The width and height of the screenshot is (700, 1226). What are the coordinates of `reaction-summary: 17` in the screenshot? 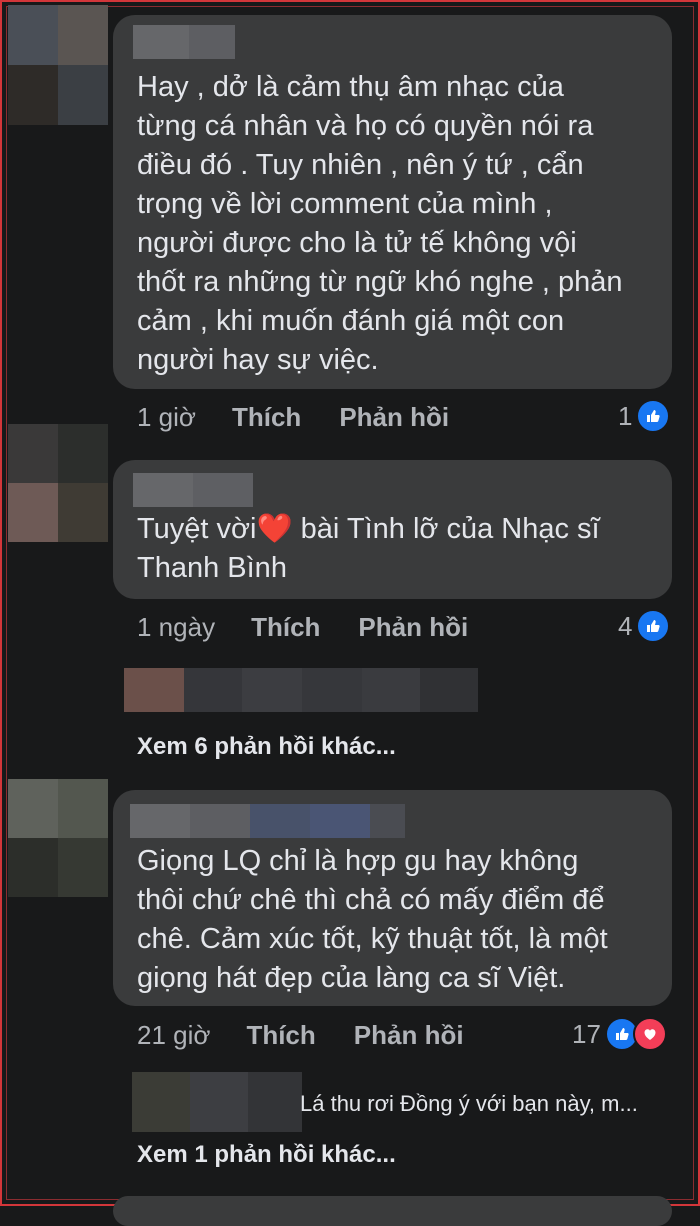 It's located at (619, 1034).